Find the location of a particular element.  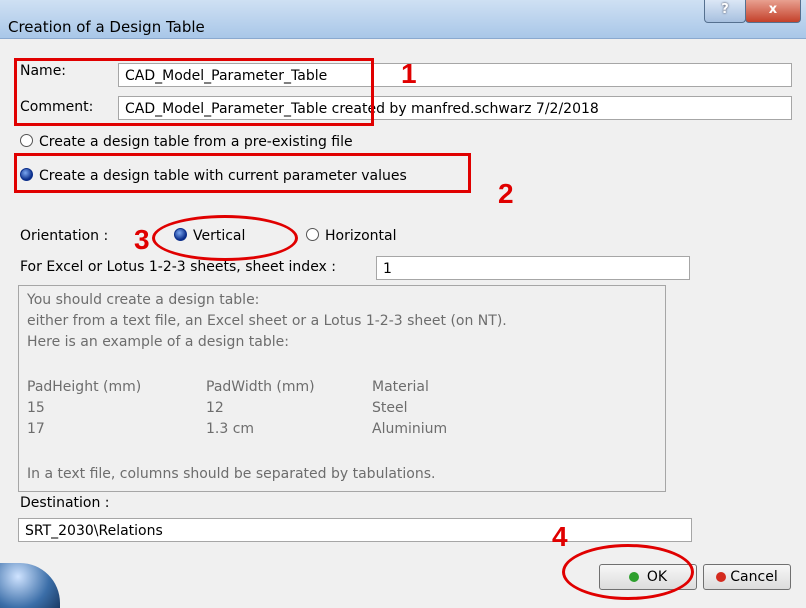

example-cell: 1.3 cm is located at coordinates (230, 429).